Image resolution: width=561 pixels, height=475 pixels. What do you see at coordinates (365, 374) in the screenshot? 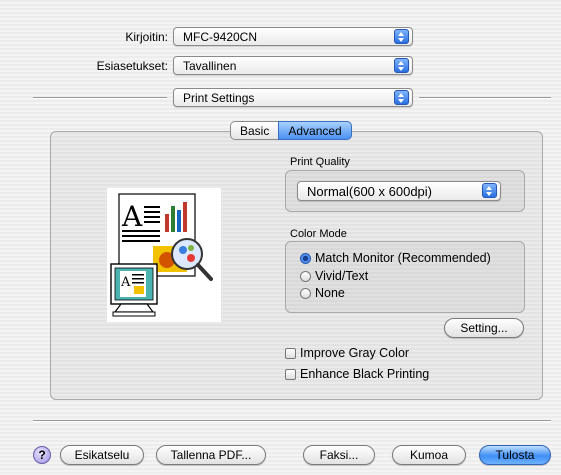
I see `checkbox-enhance-black-label: Enhance Black Printing` at bounding box center [365, 374].